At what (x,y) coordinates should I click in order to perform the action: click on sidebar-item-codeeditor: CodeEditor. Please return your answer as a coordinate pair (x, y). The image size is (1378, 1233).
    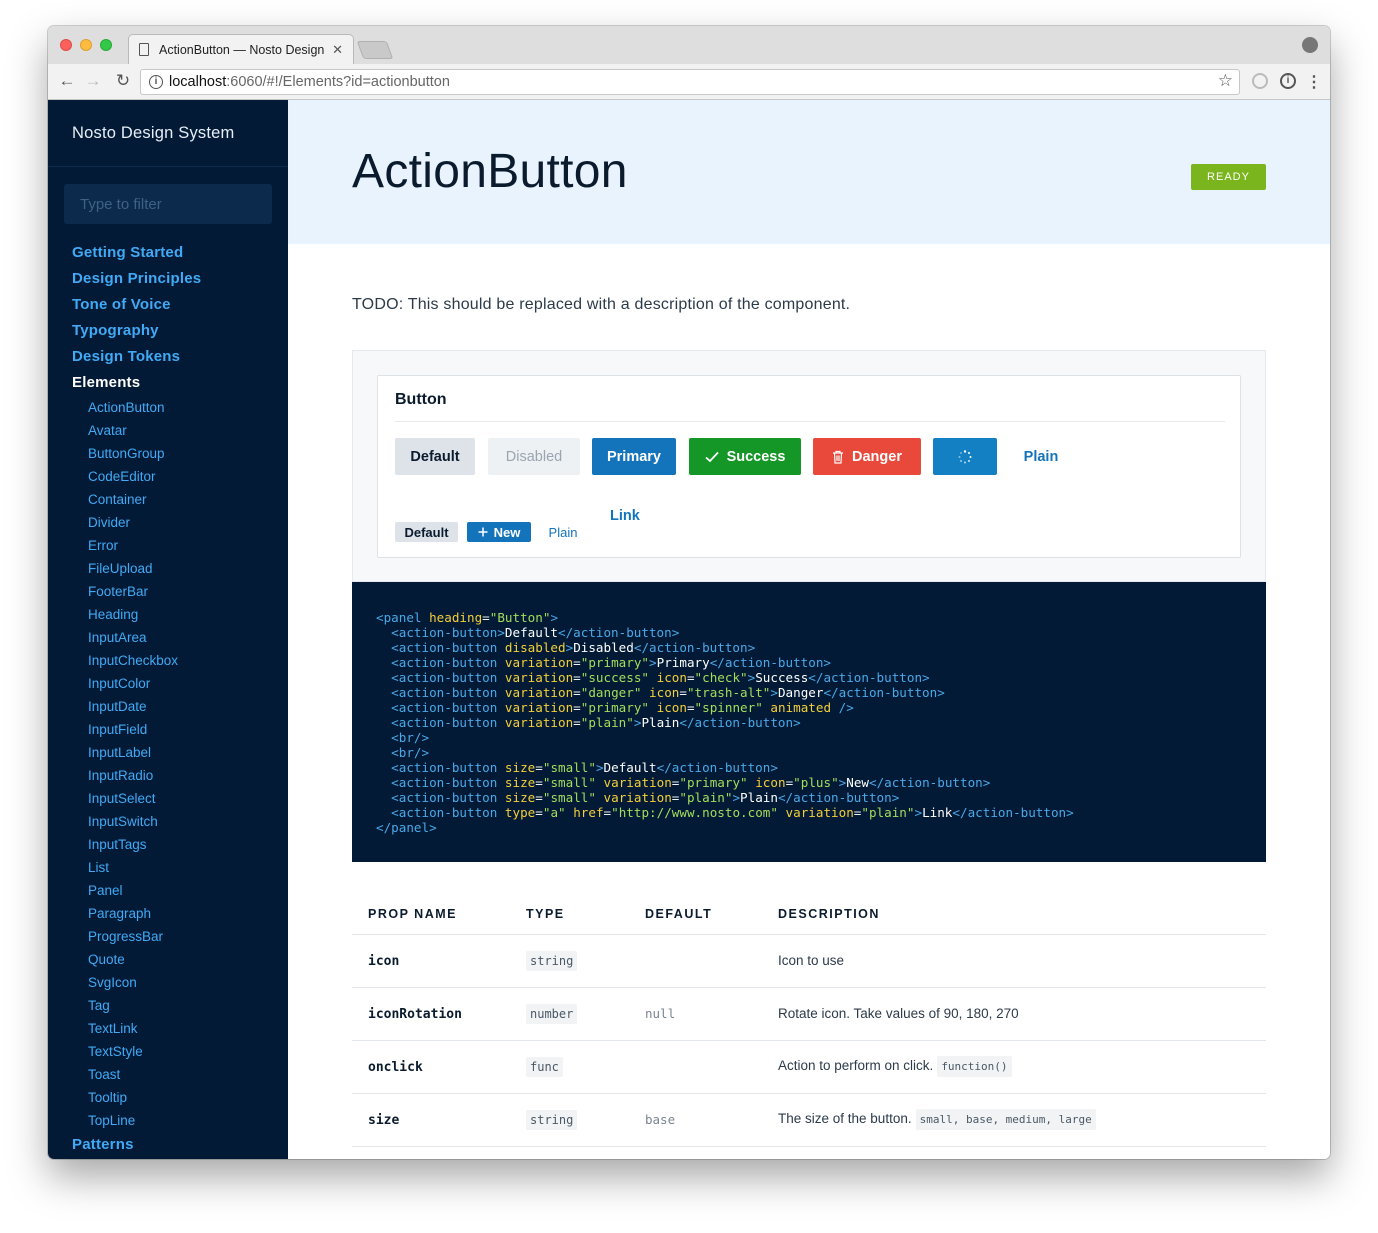
    Looking at the image, I should click on (122, 476).